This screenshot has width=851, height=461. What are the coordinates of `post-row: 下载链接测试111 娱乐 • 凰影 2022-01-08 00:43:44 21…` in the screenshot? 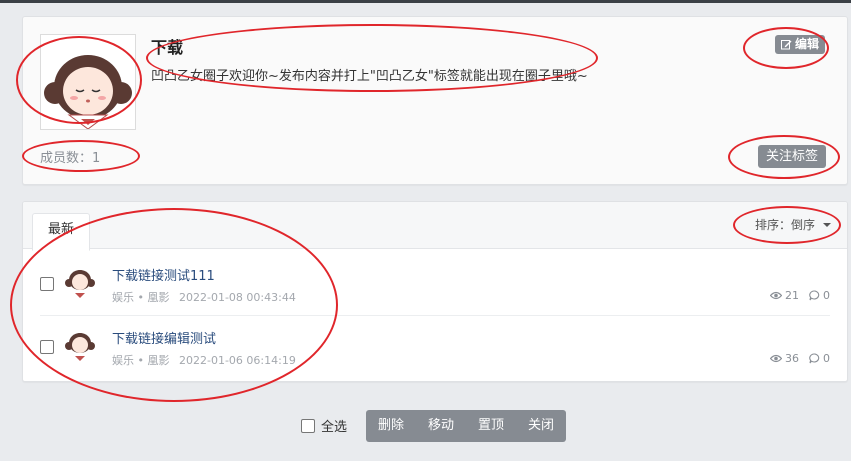 It's located at (435, 279).